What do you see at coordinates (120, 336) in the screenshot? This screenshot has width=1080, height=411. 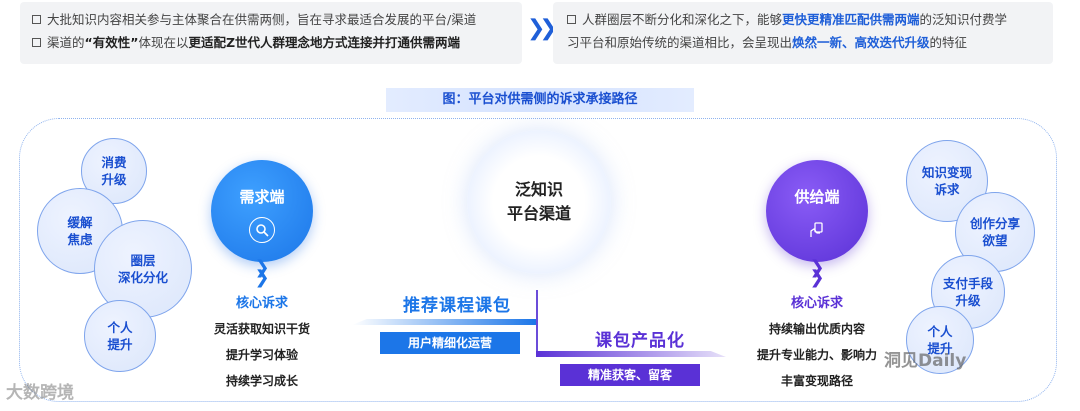 I see `bubble-personal-growth-left: 个人 提升` at bounding box center [120, 336].